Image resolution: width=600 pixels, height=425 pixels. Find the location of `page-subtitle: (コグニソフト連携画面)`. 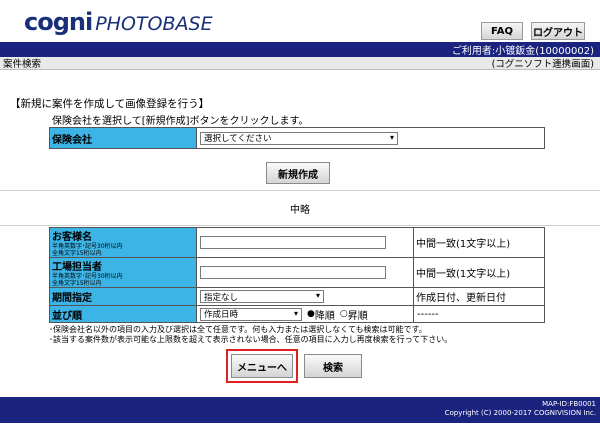

page-subtitle: (コグニソフト連携画面) is located at coordinates (542, 64).